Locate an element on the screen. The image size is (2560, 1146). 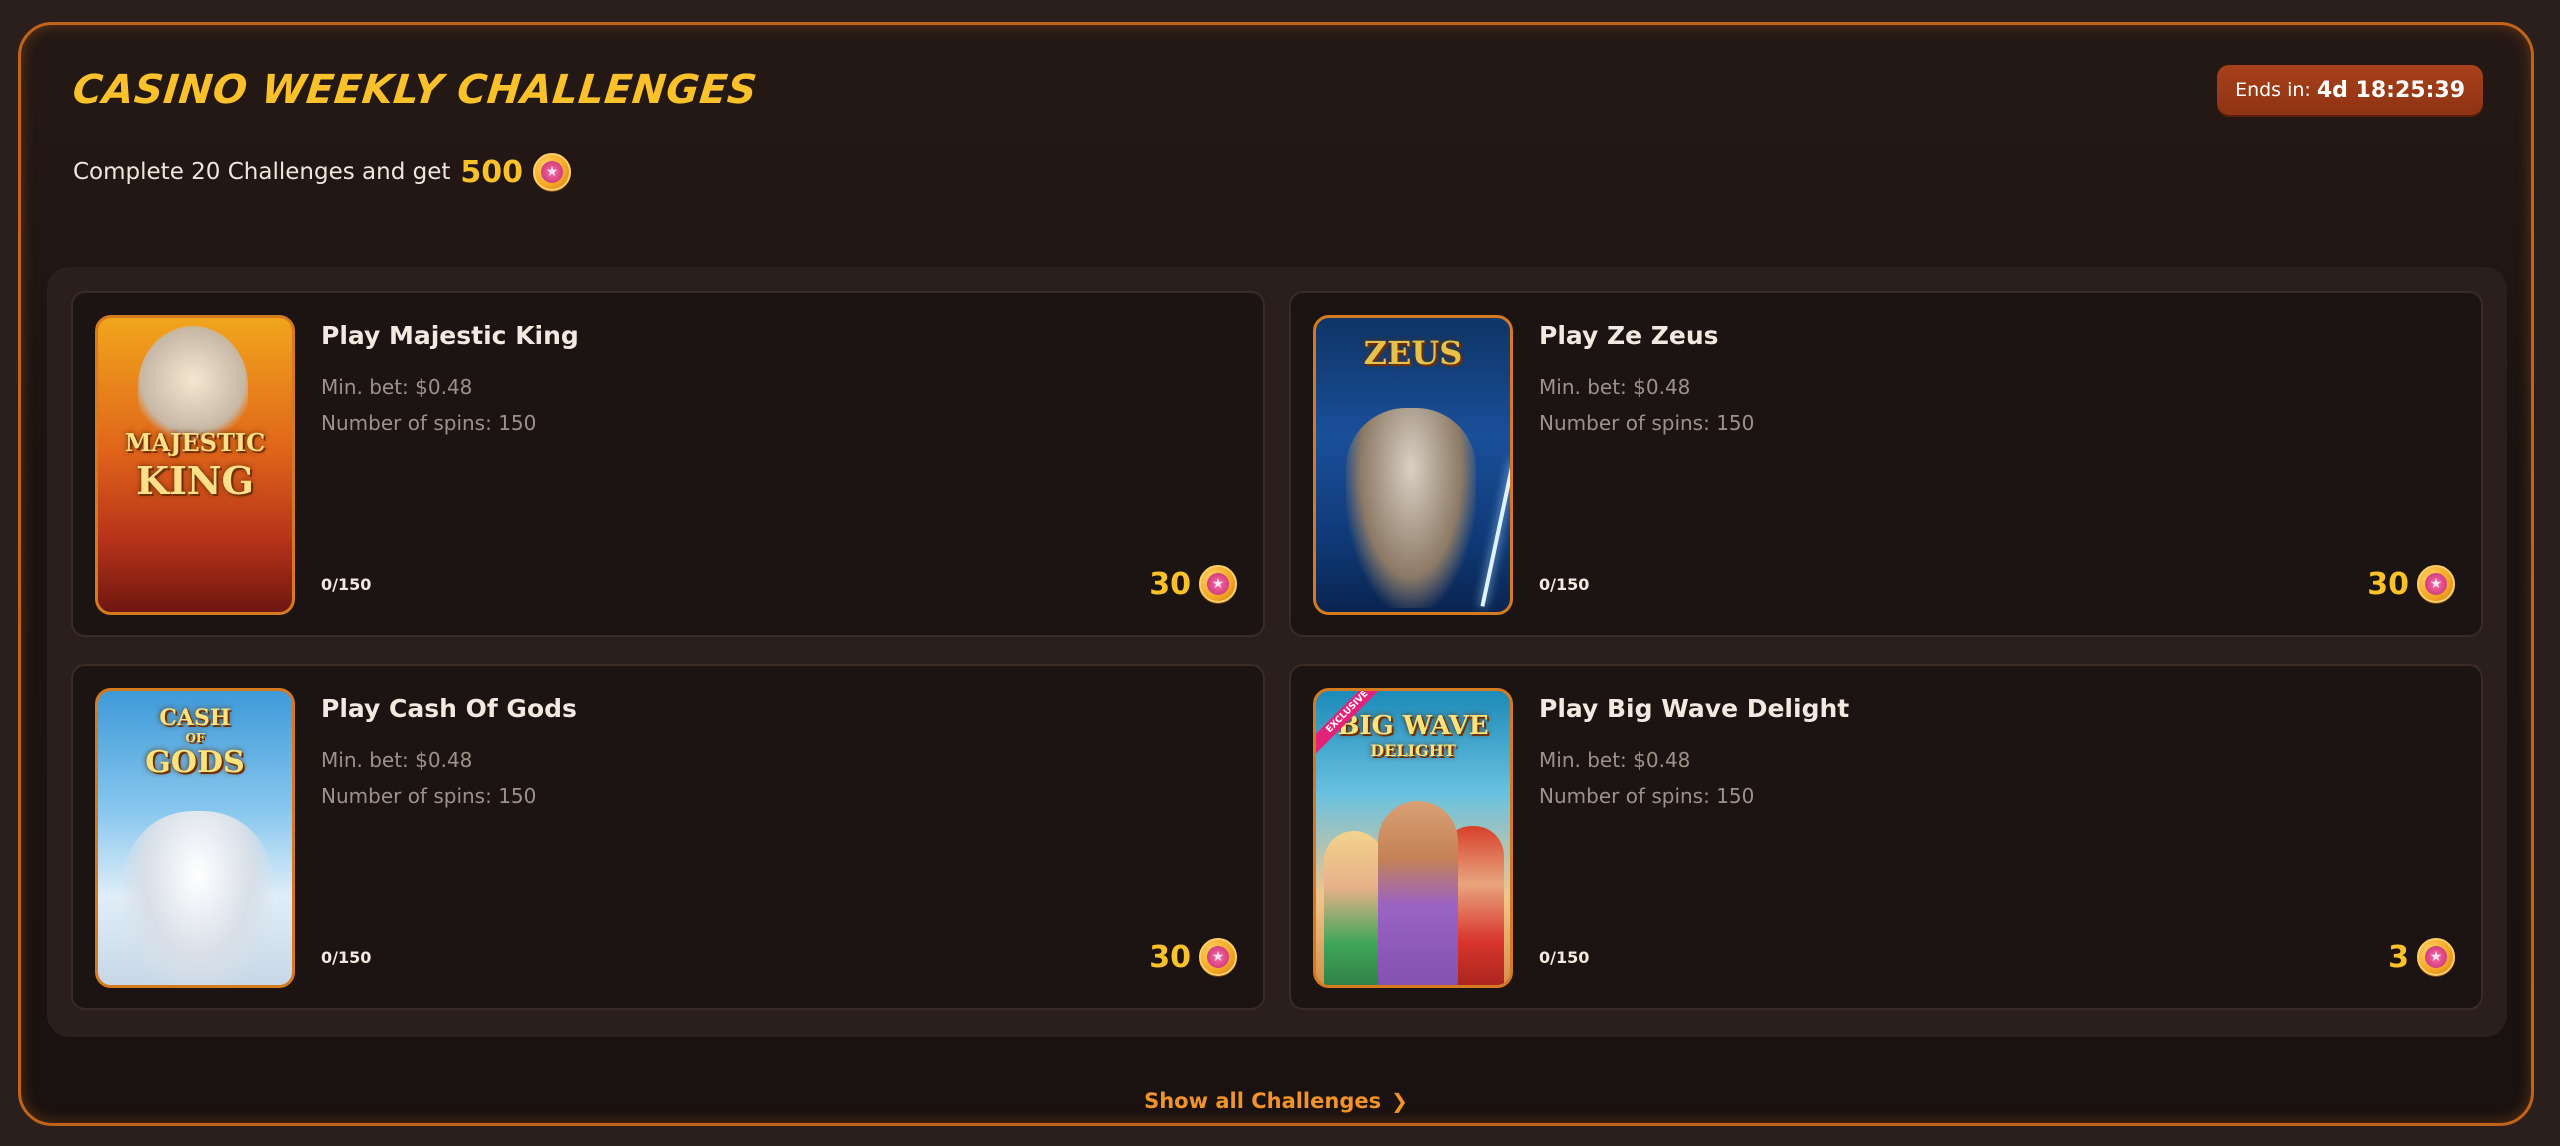
lightning-bolt-image is located at coordinates (1495, 533).